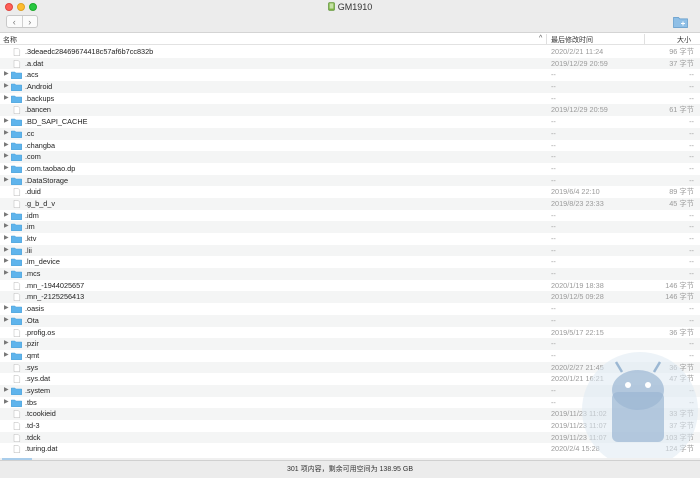  I want to click on item-size: 146 字节, so click(679, 285).